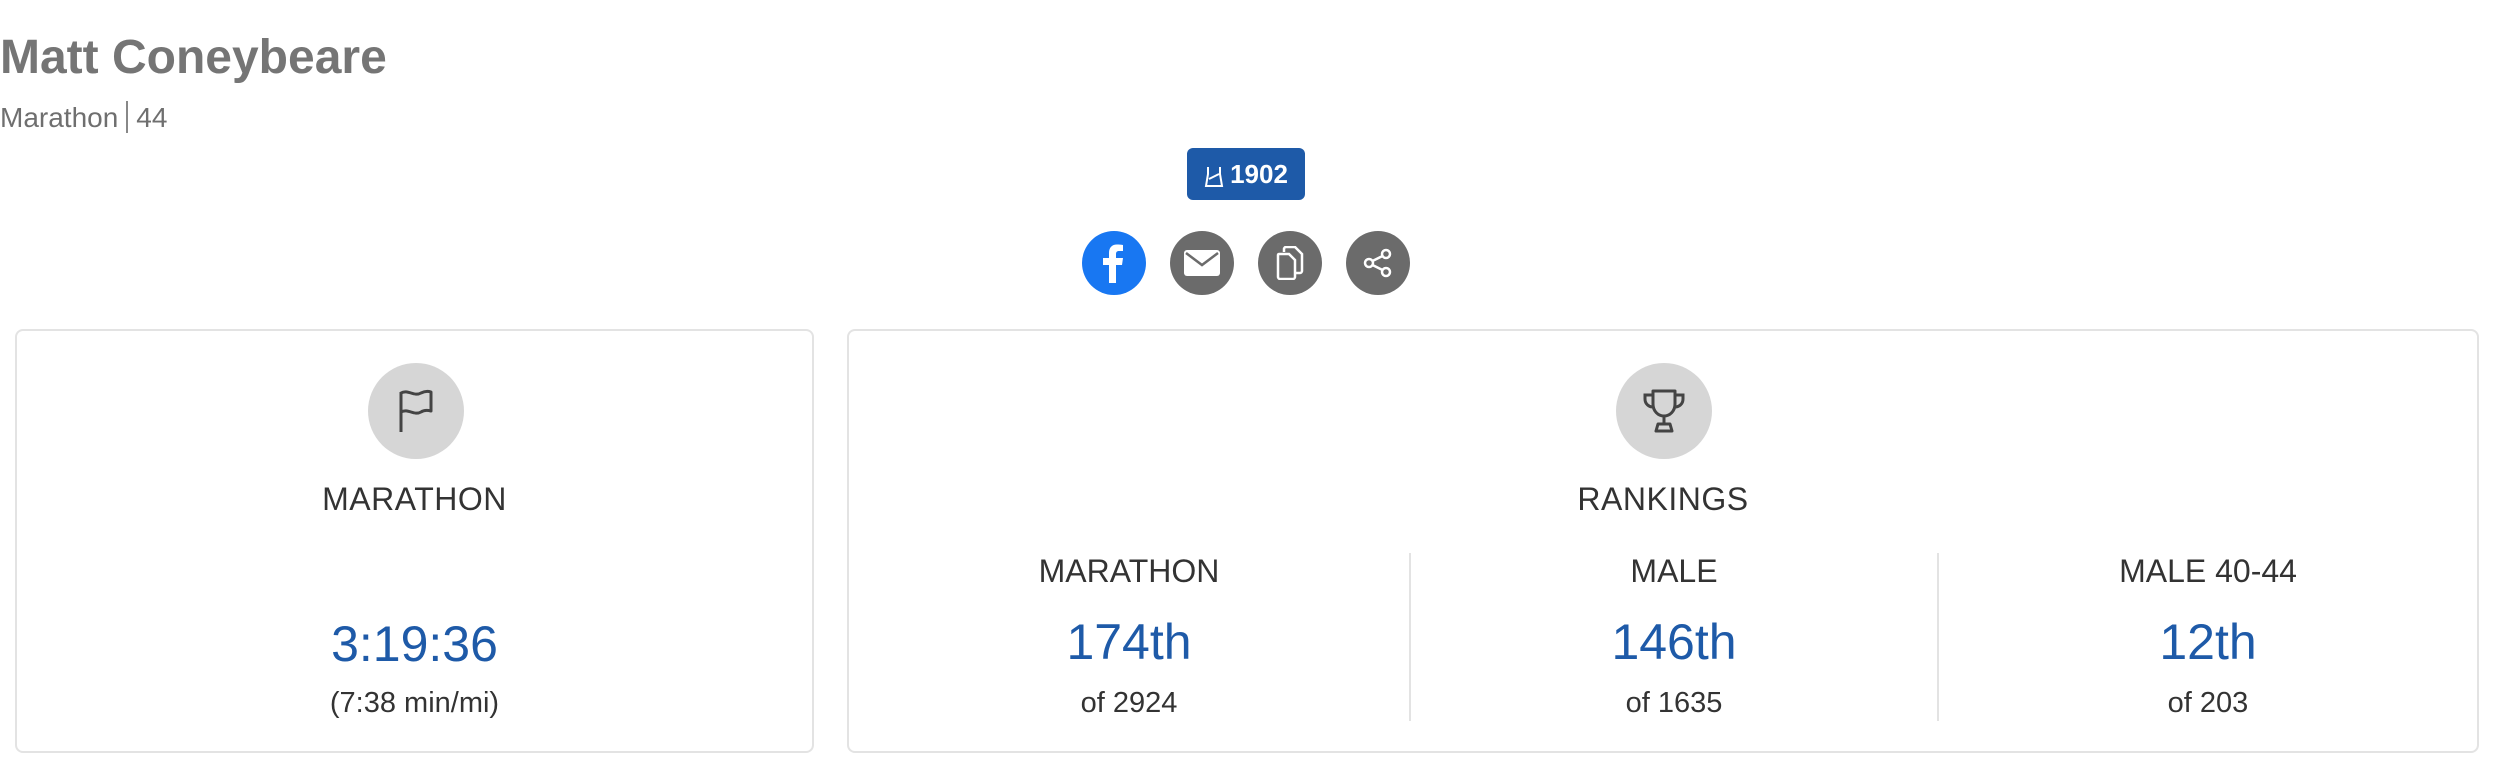  I want to click on rank-total: of 1635, so click(1674, 703).